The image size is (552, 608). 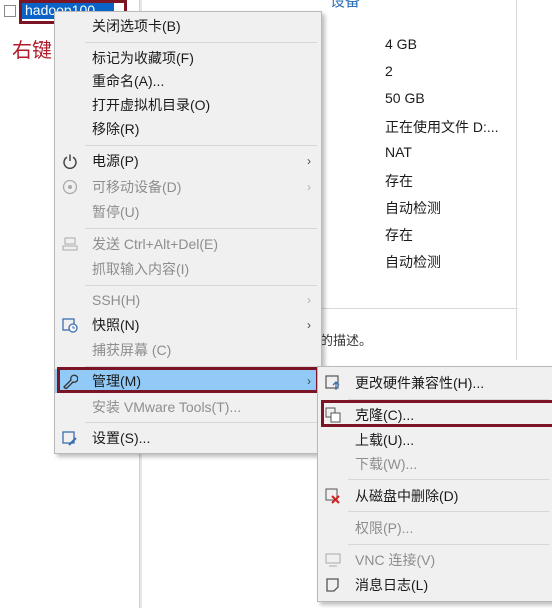 What do you see at coordinates (188, 129) in the screenshot?
I see `menu-remove: 移除(R)` at bounding box center [188, 129].